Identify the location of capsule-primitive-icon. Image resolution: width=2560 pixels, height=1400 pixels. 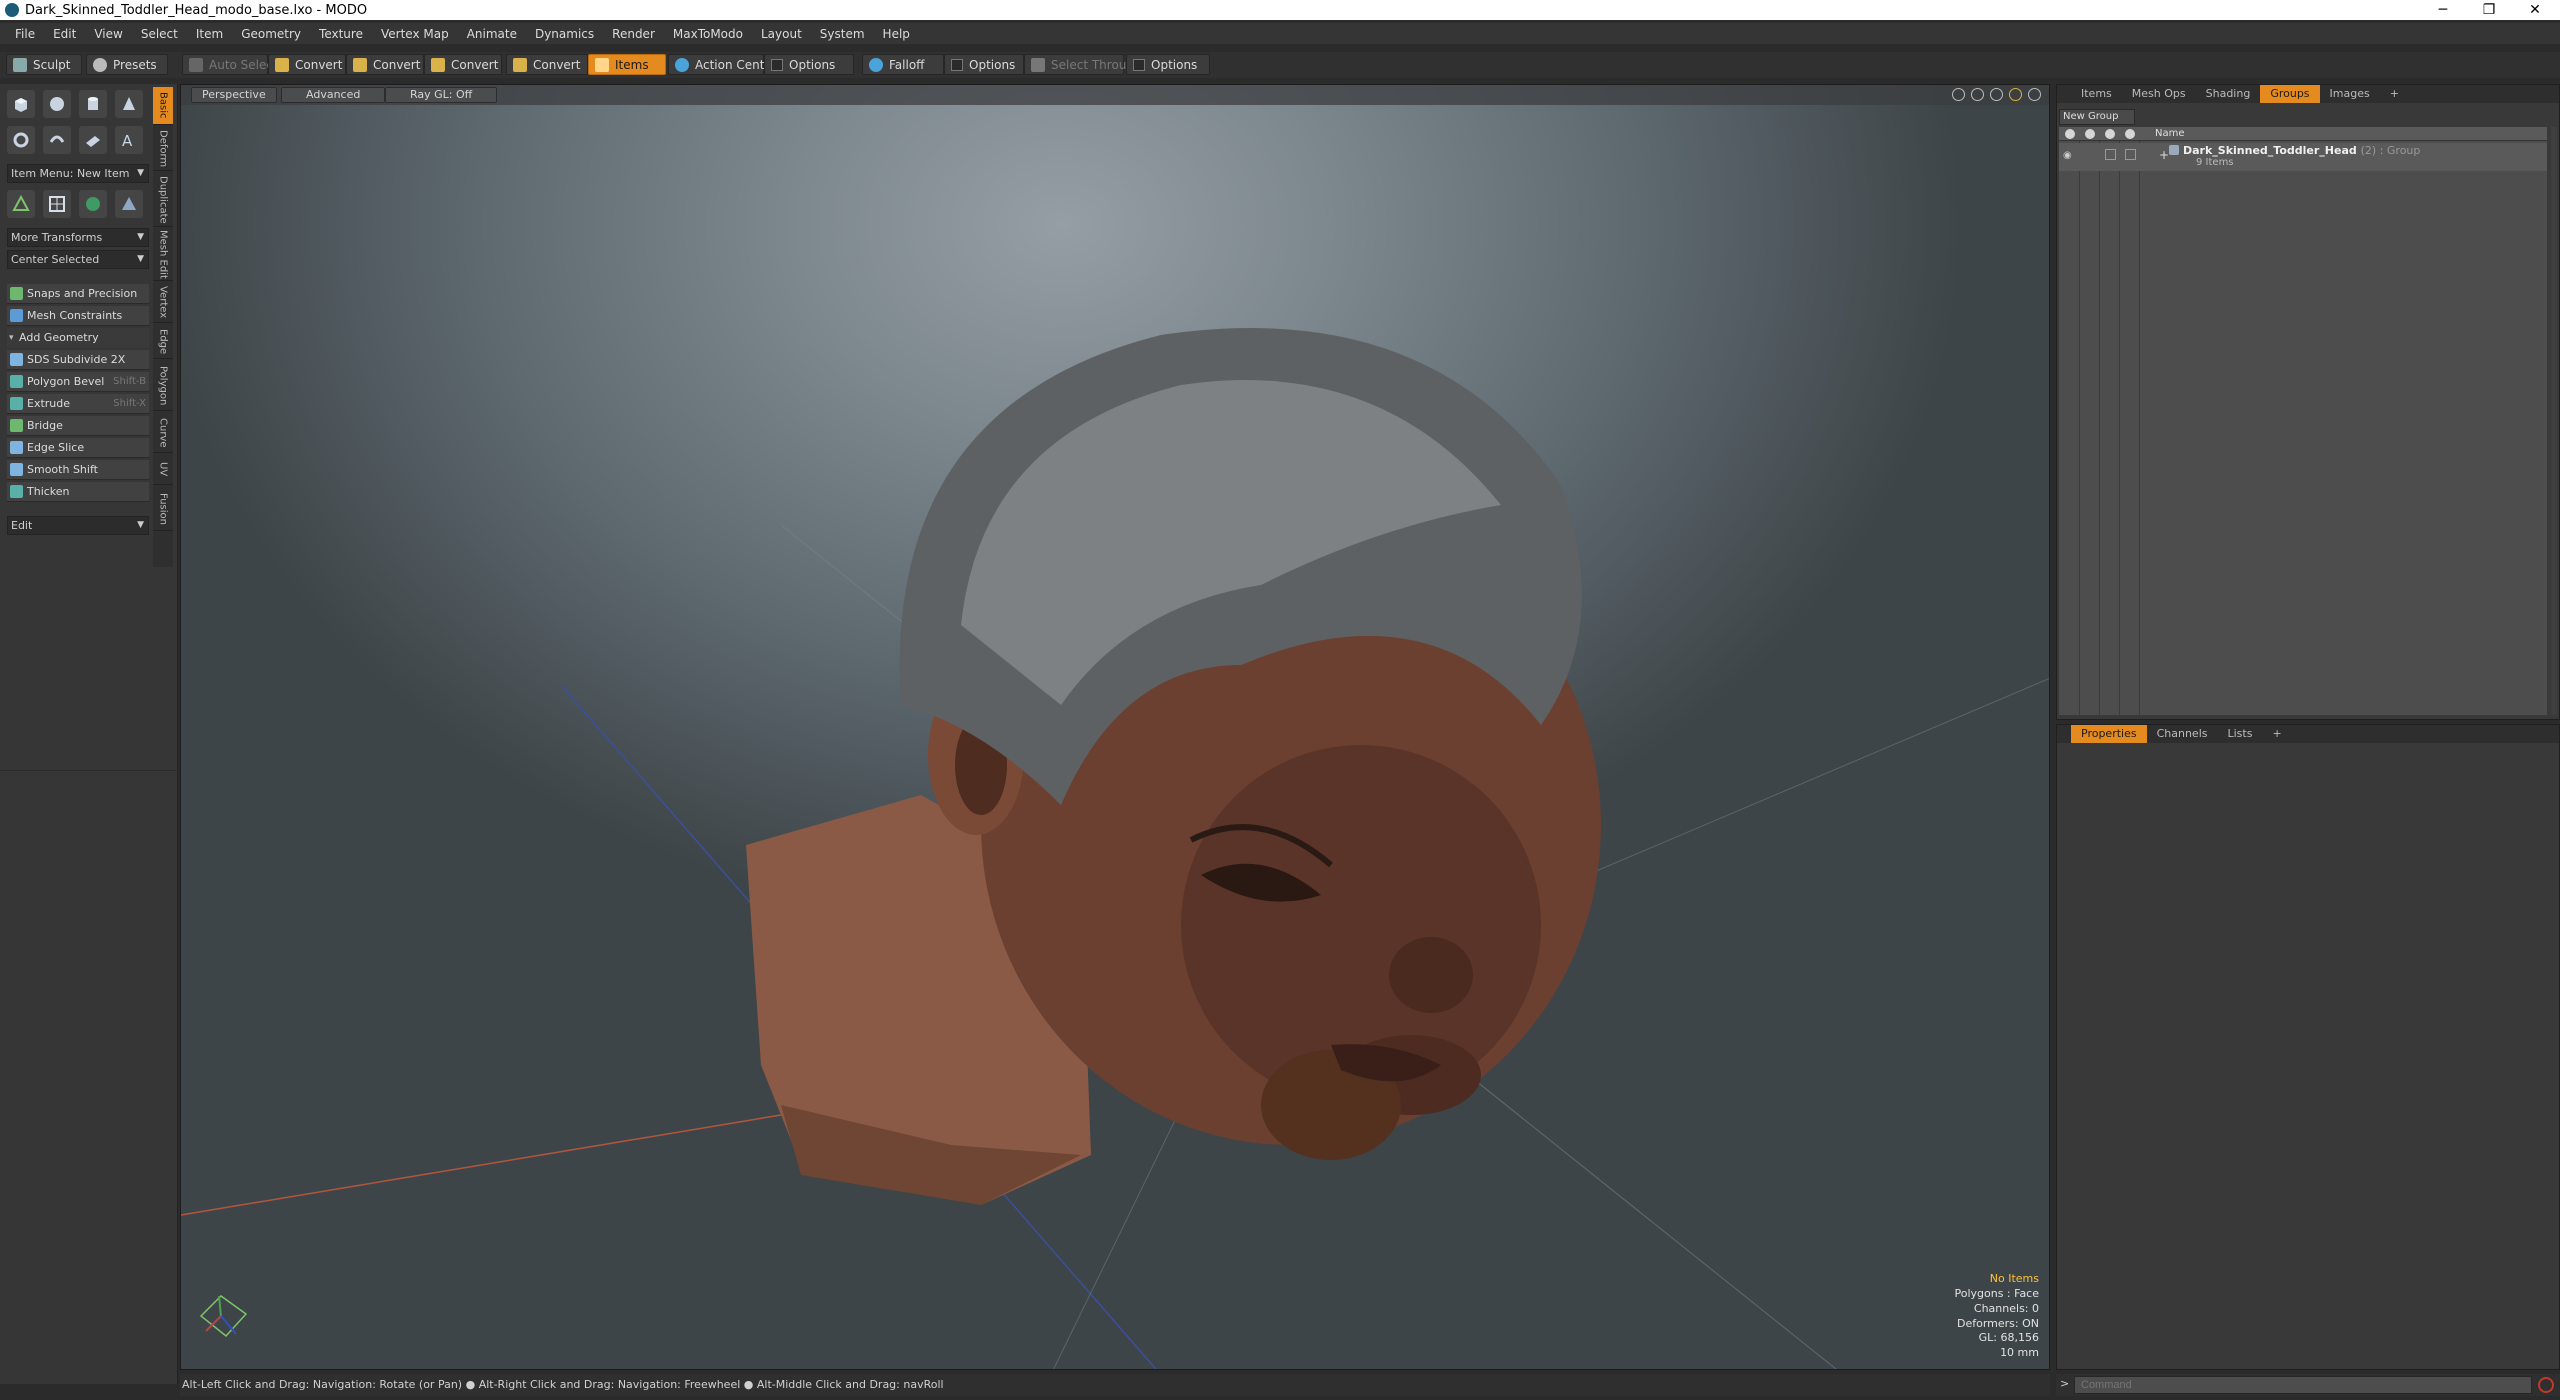
(21, 140).